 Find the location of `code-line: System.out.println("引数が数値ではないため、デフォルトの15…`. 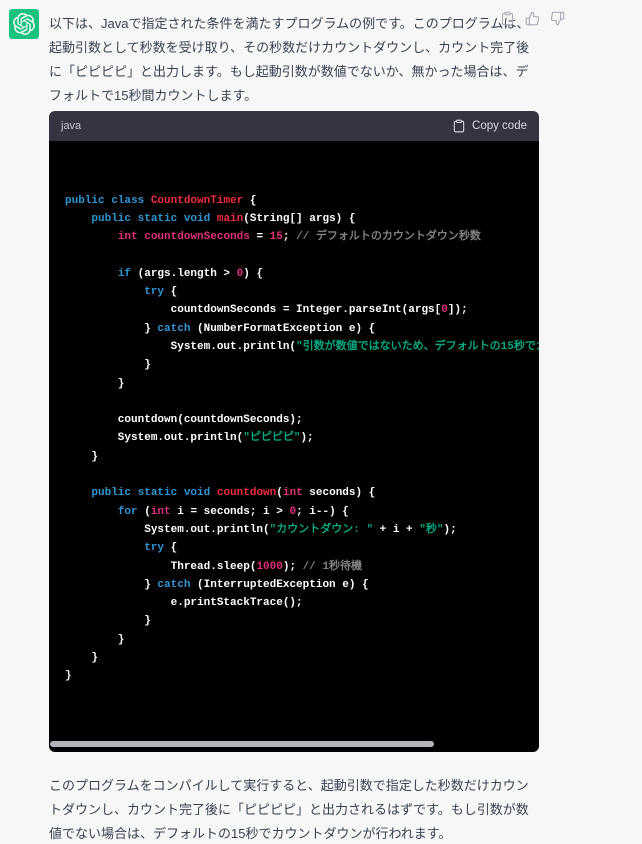

code-line: System.out.println("引数が数値ではないため、デフォルトの15… is located at coordinates (302, 347).